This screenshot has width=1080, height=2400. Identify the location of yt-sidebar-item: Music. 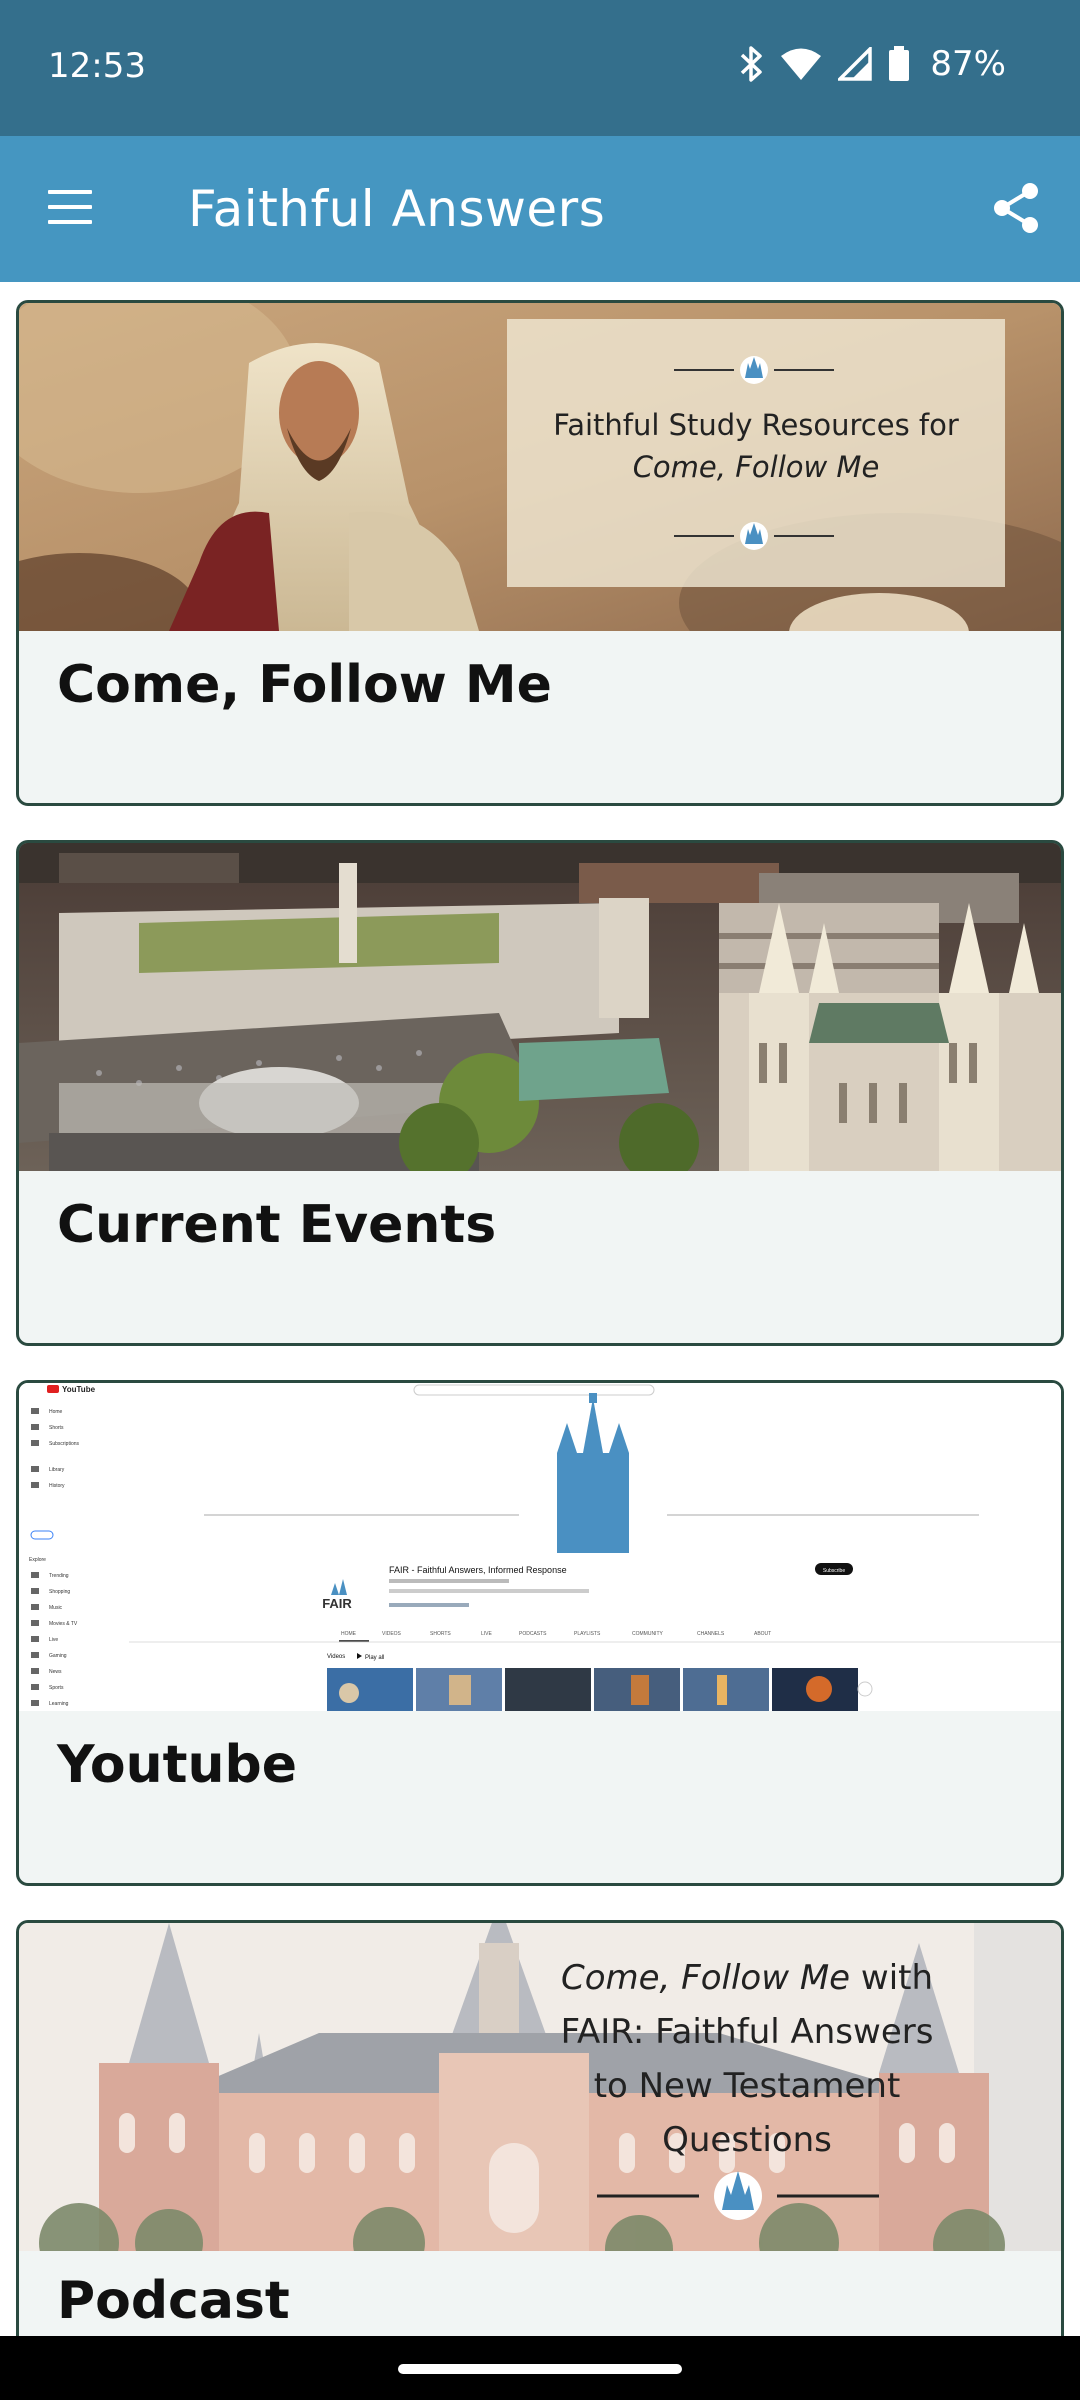
(56, 1608).